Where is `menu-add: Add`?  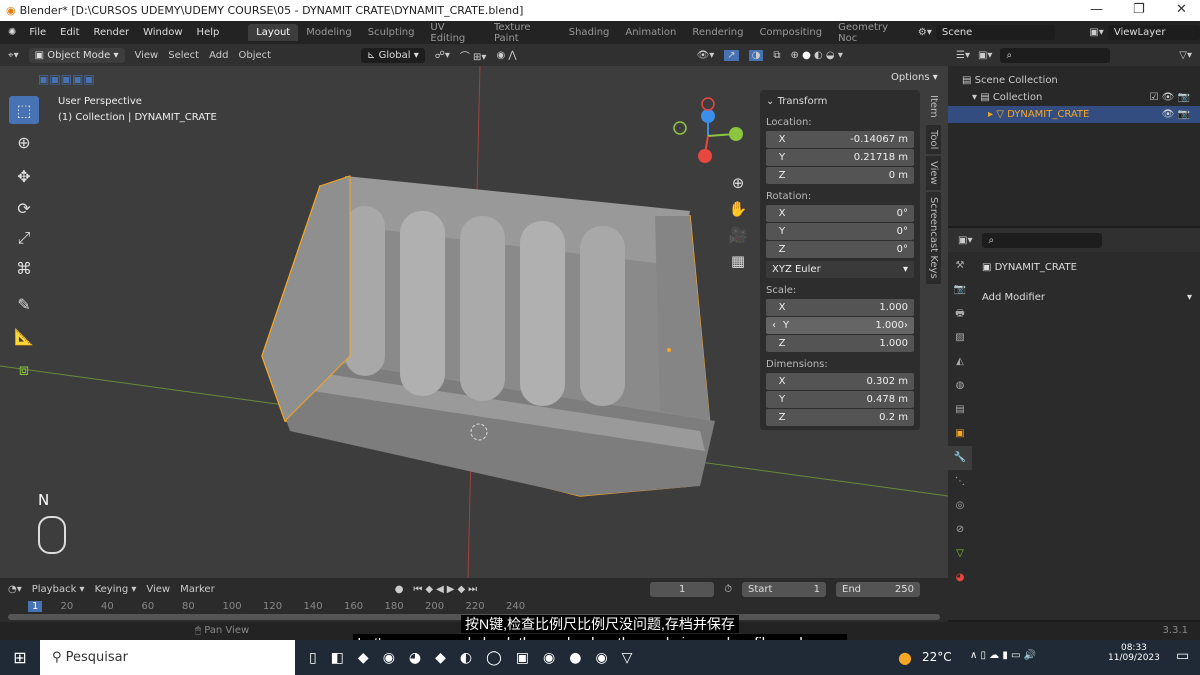 menu-add: Add is located at coordinates (218, 55).